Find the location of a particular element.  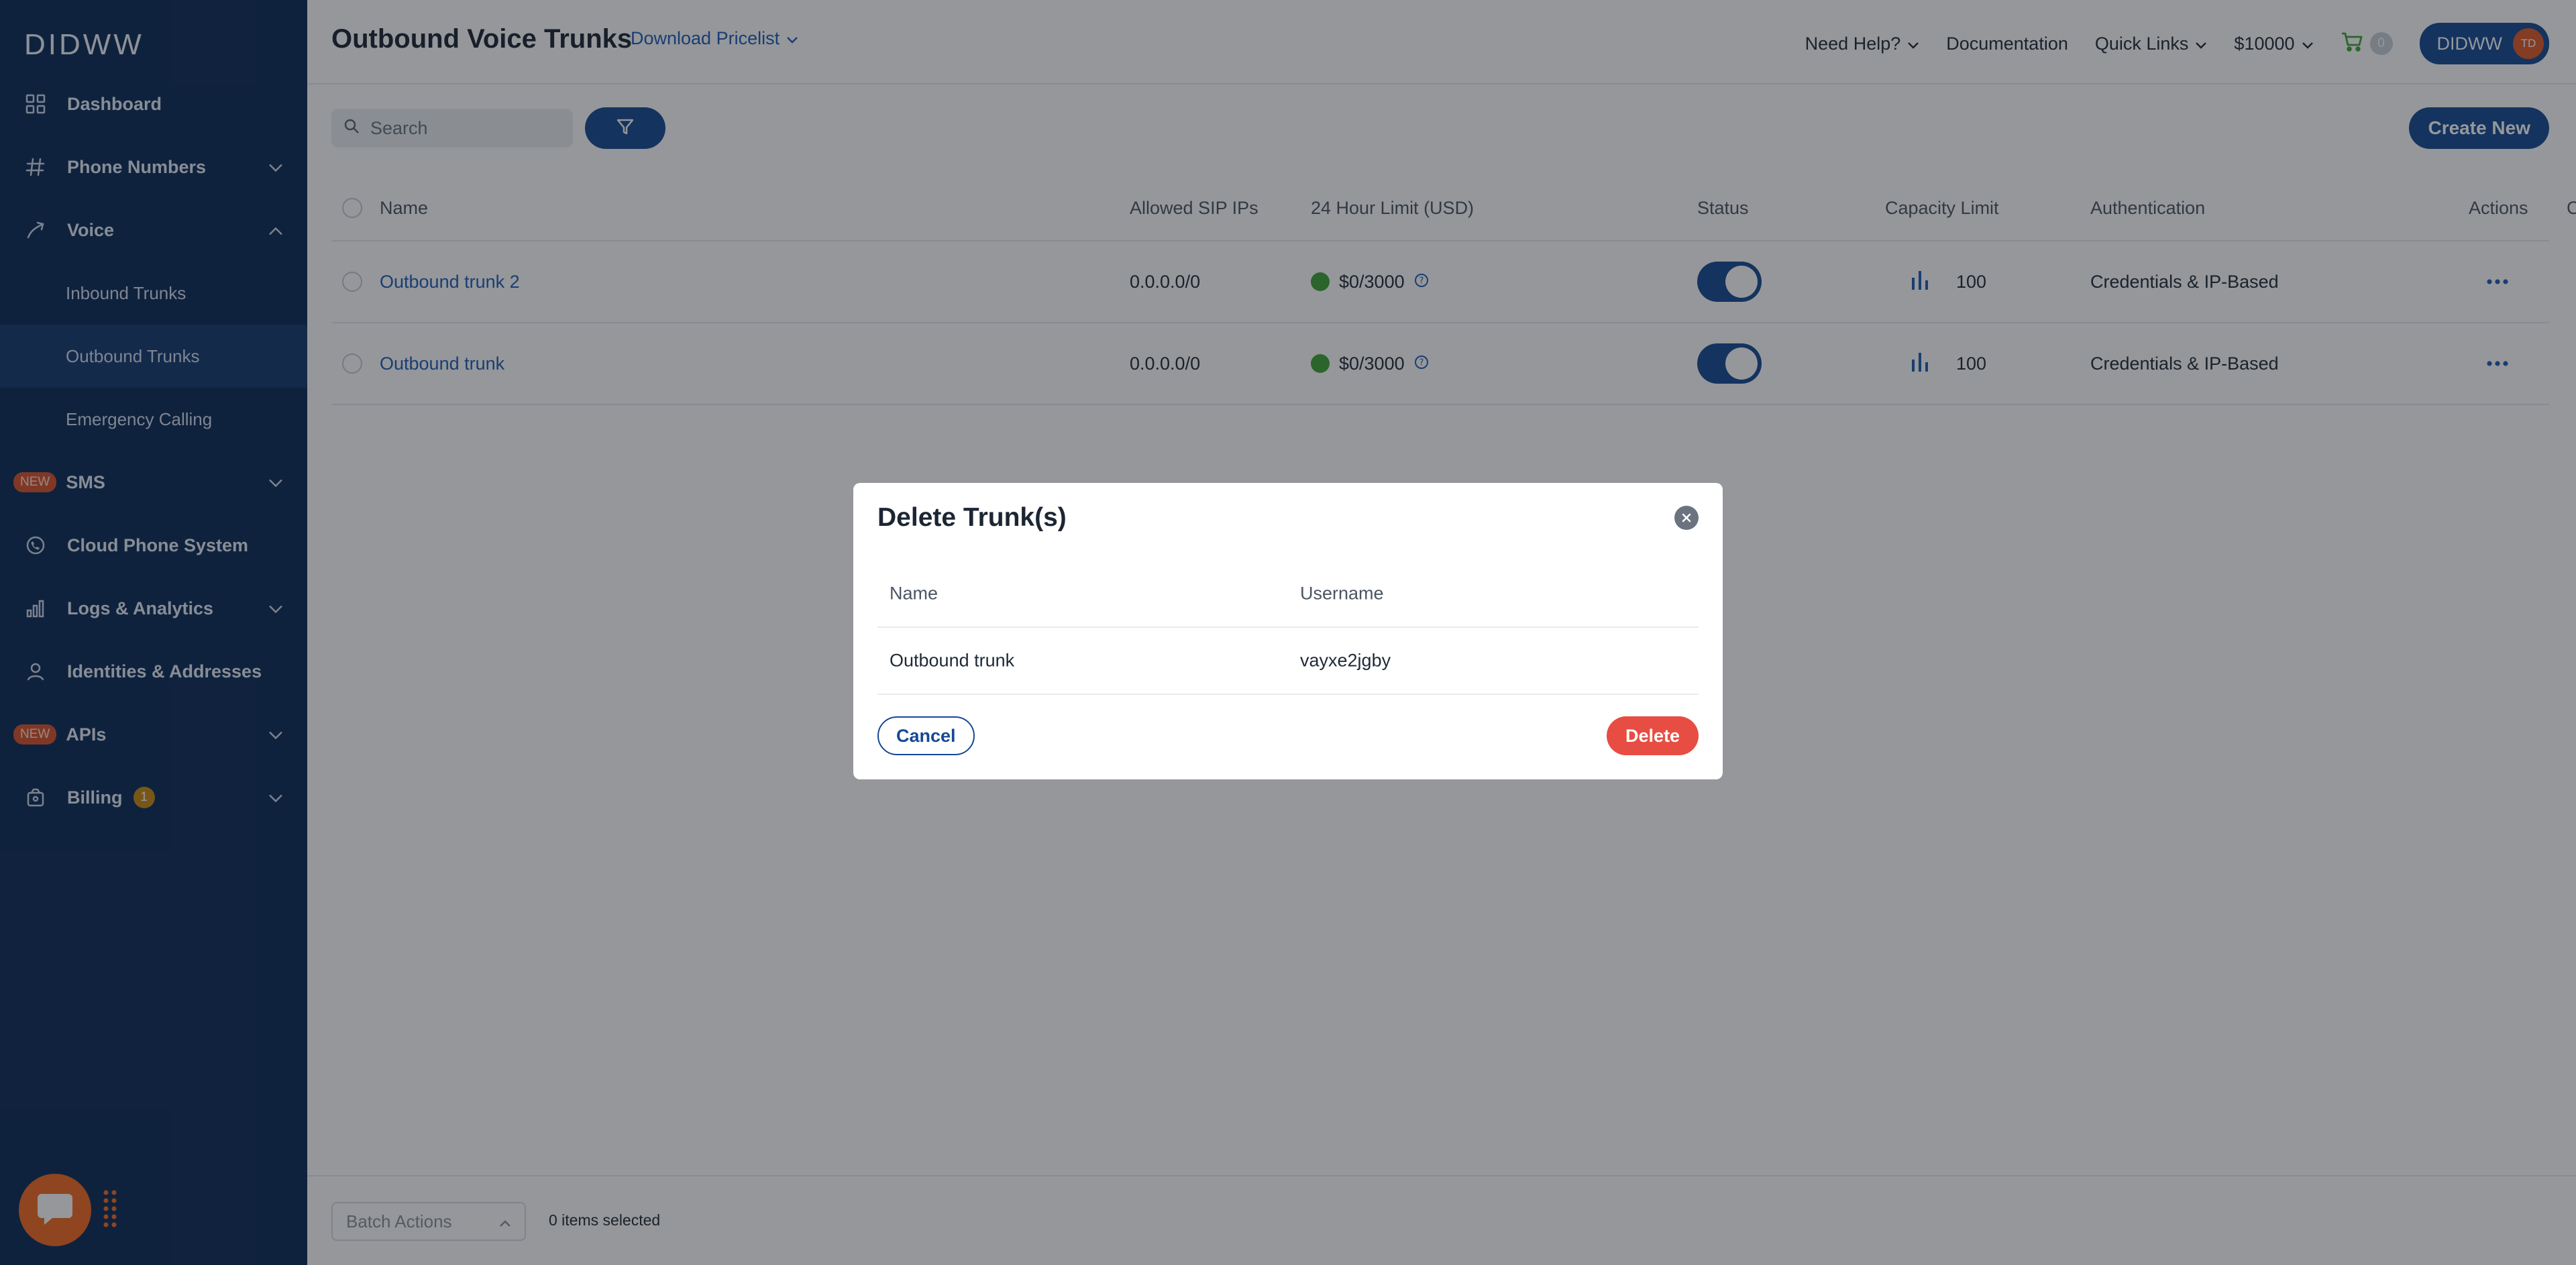

column-header: Username is located at coordinates (1342, 593).